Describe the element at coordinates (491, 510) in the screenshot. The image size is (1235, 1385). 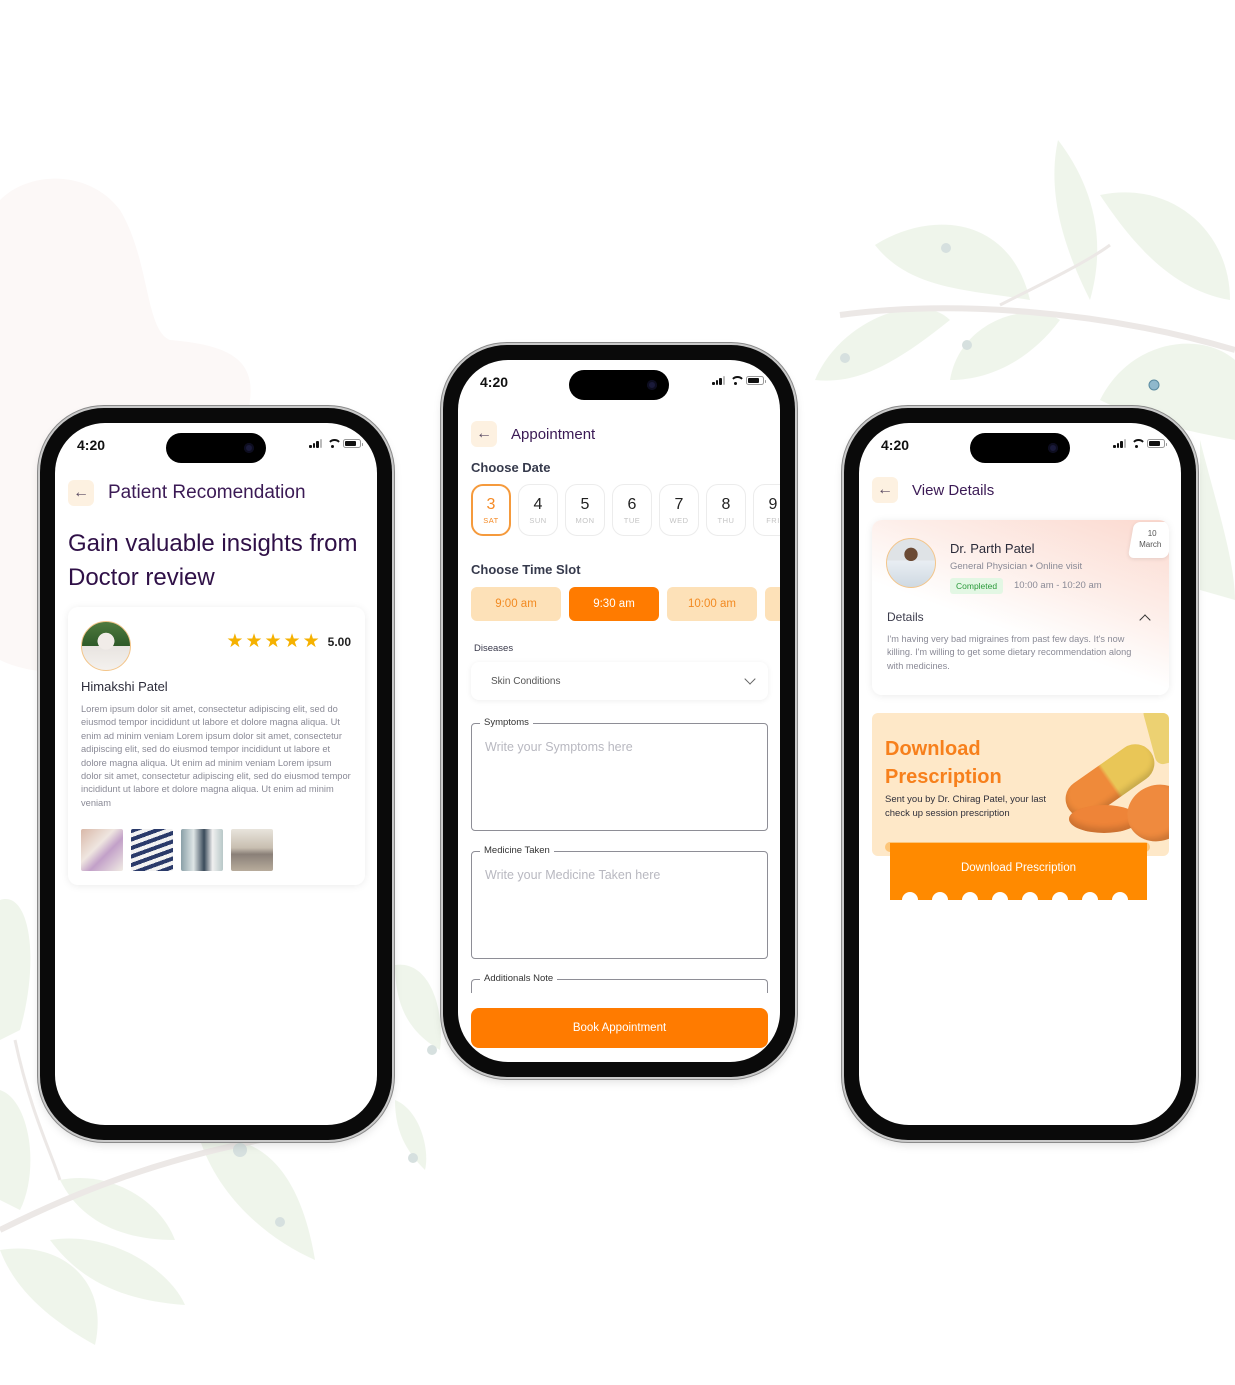
I see `date-option: 3 SAT` at that location.